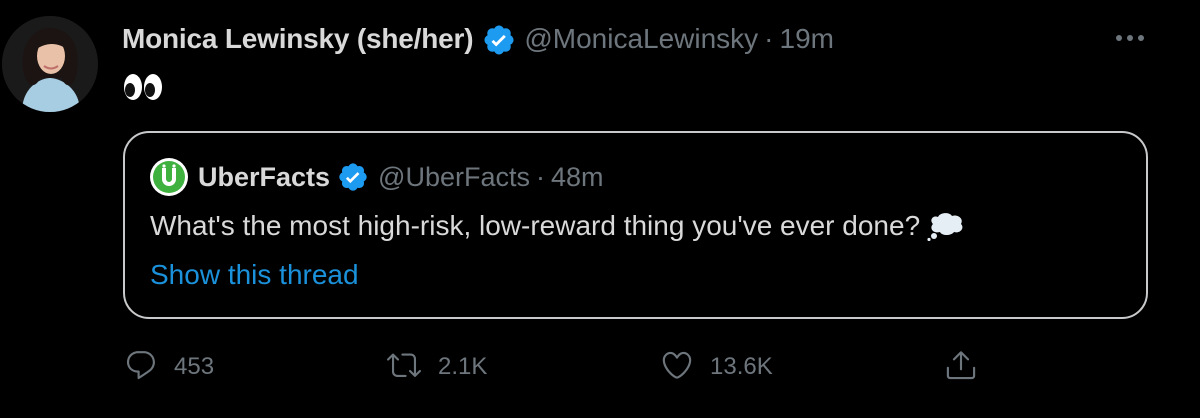 This screenshot has height=418, width=1200. I want to click on reply-count: 453, so click(194, 366).